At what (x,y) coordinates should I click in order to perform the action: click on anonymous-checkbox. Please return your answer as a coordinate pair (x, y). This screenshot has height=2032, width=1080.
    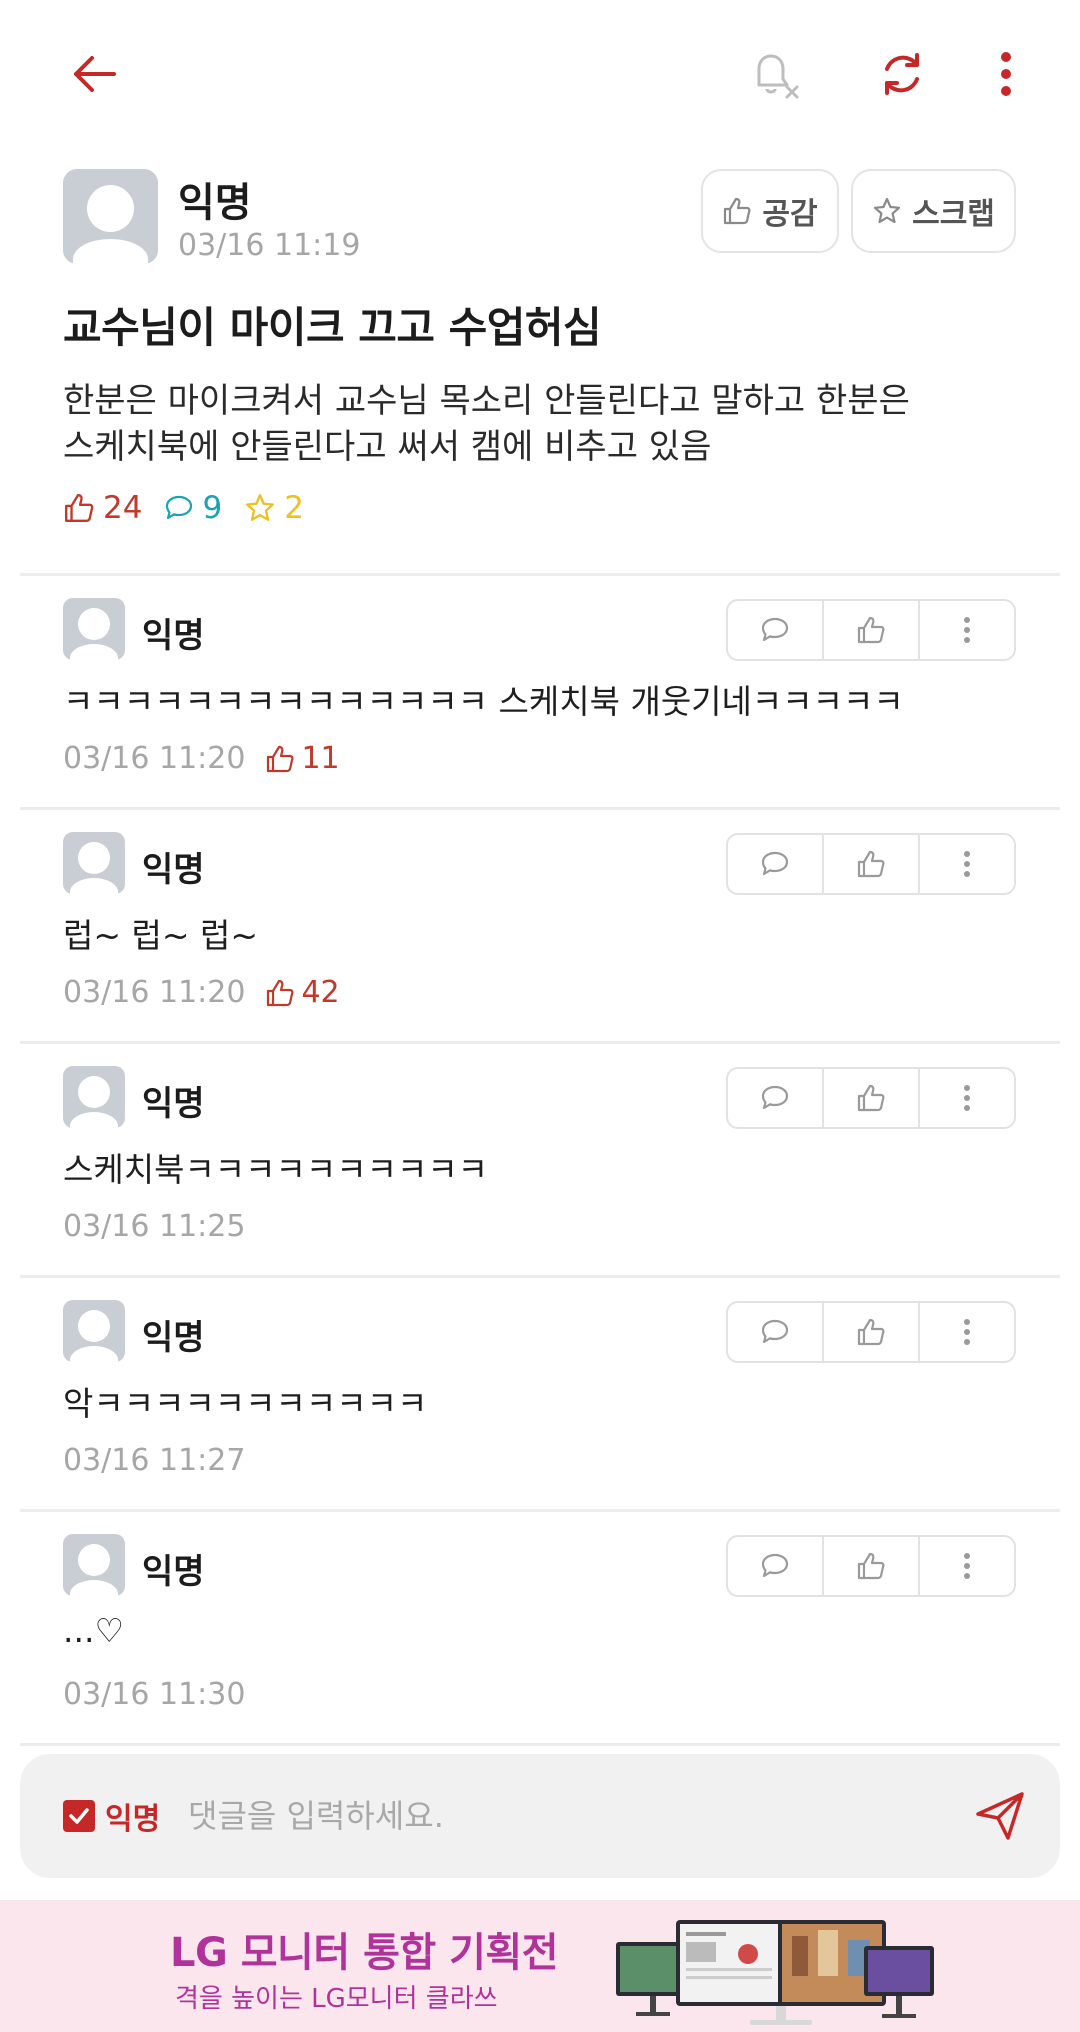
    Looking at the image, I should click on (79, 1816).